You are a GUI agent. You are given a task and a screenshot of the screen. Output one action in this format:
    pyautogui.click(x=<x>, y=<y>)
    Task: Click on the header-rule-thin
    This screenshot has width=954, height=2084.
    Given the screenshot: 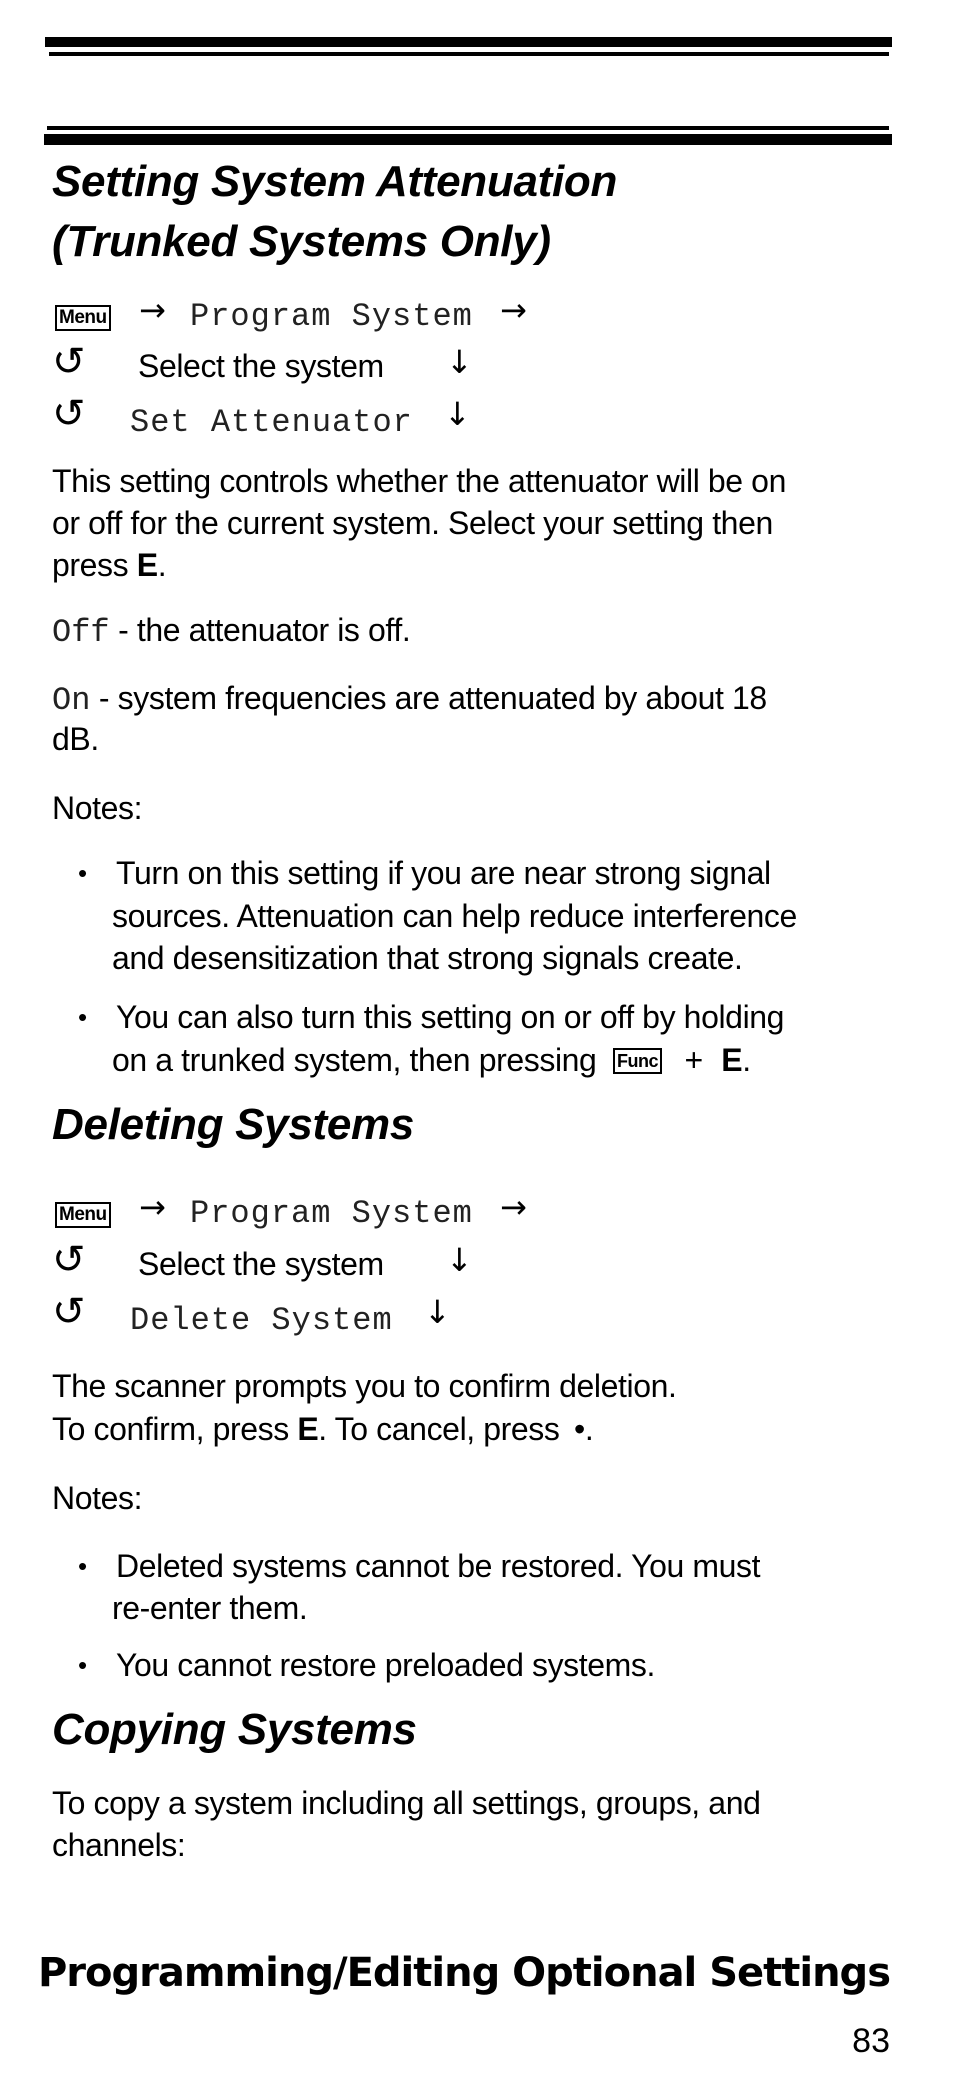 What is the action you would take?
    pyautogui.click(x=468, y=128)
    